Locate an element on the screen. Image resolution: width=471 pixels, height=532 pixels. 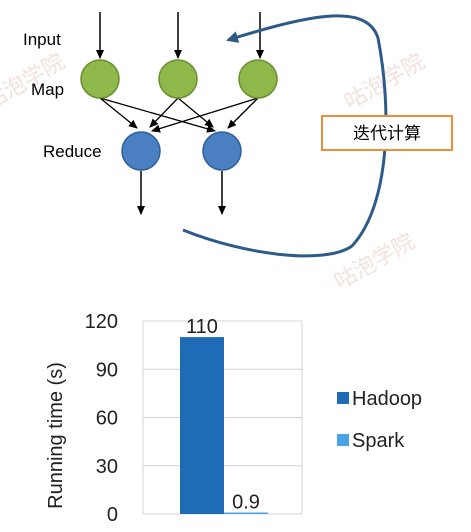
output-arrows is located at coordinates (181, 193).